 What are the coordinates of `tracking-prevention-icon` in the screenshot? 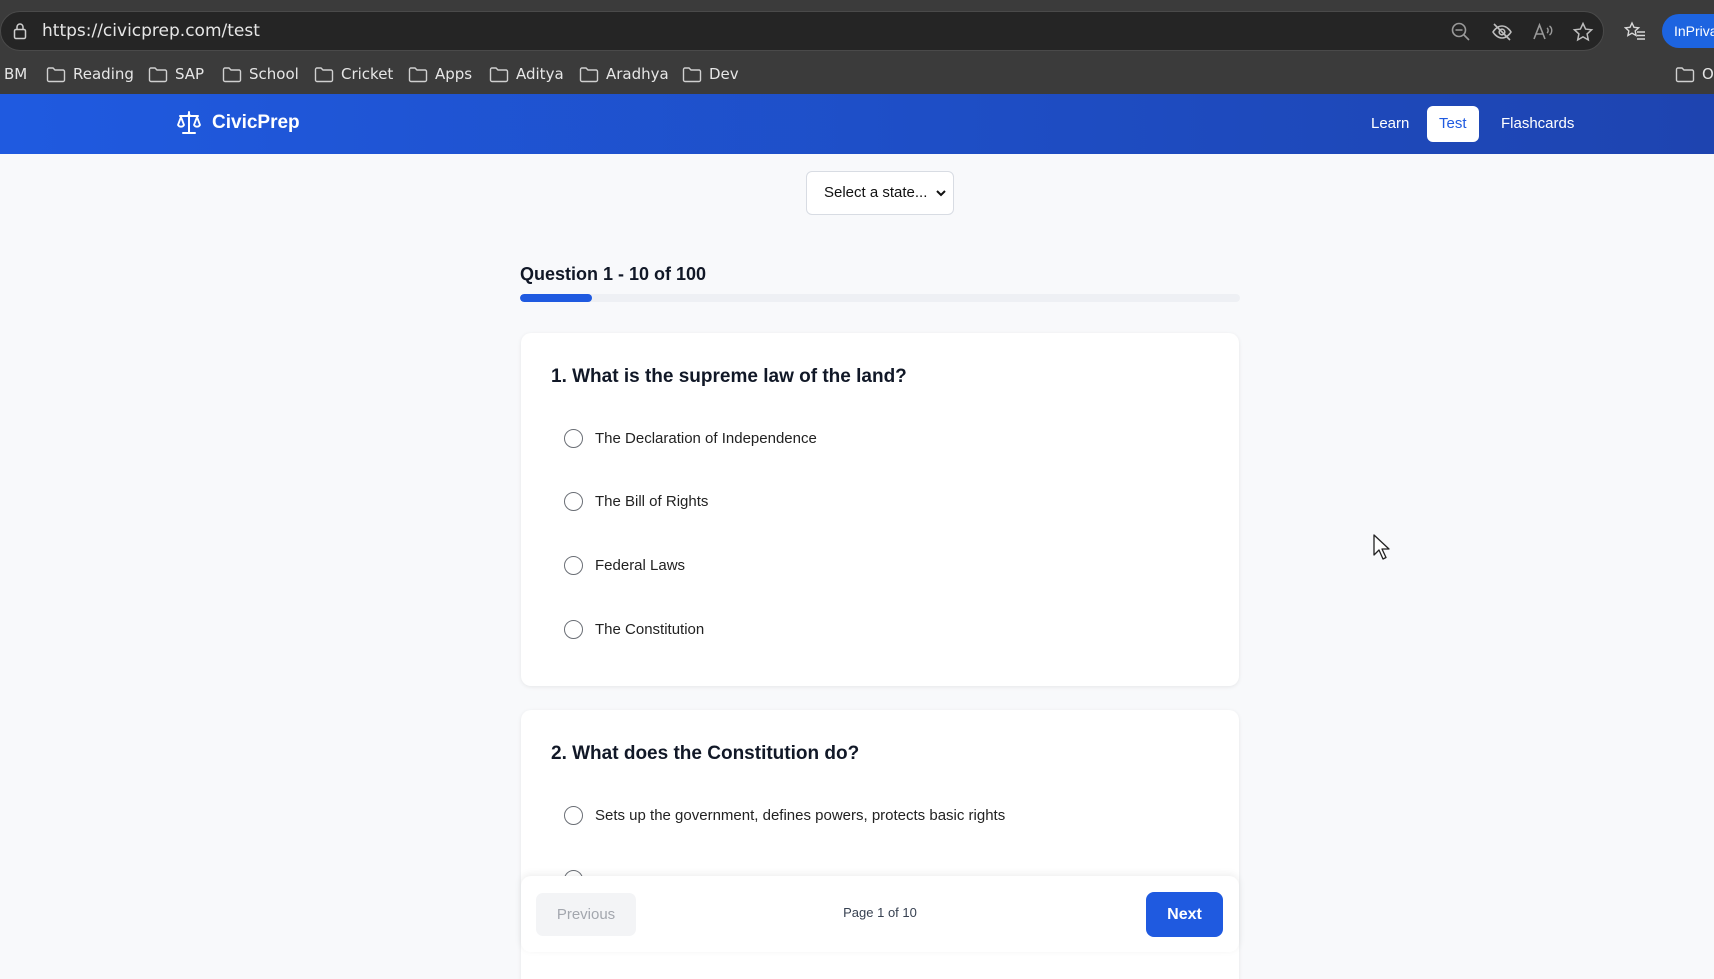 It's located at (1502, 32).